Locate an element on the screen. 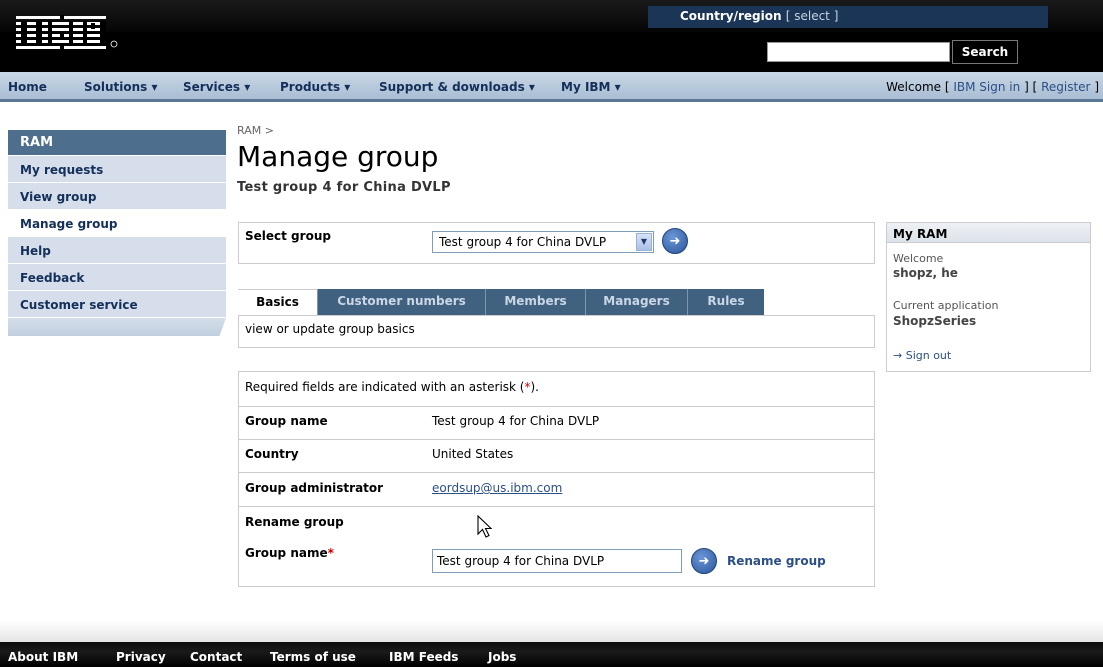 The width and height of the screenshot is (1103, 667). footer-top-strip is located at coordinates (551, 631).